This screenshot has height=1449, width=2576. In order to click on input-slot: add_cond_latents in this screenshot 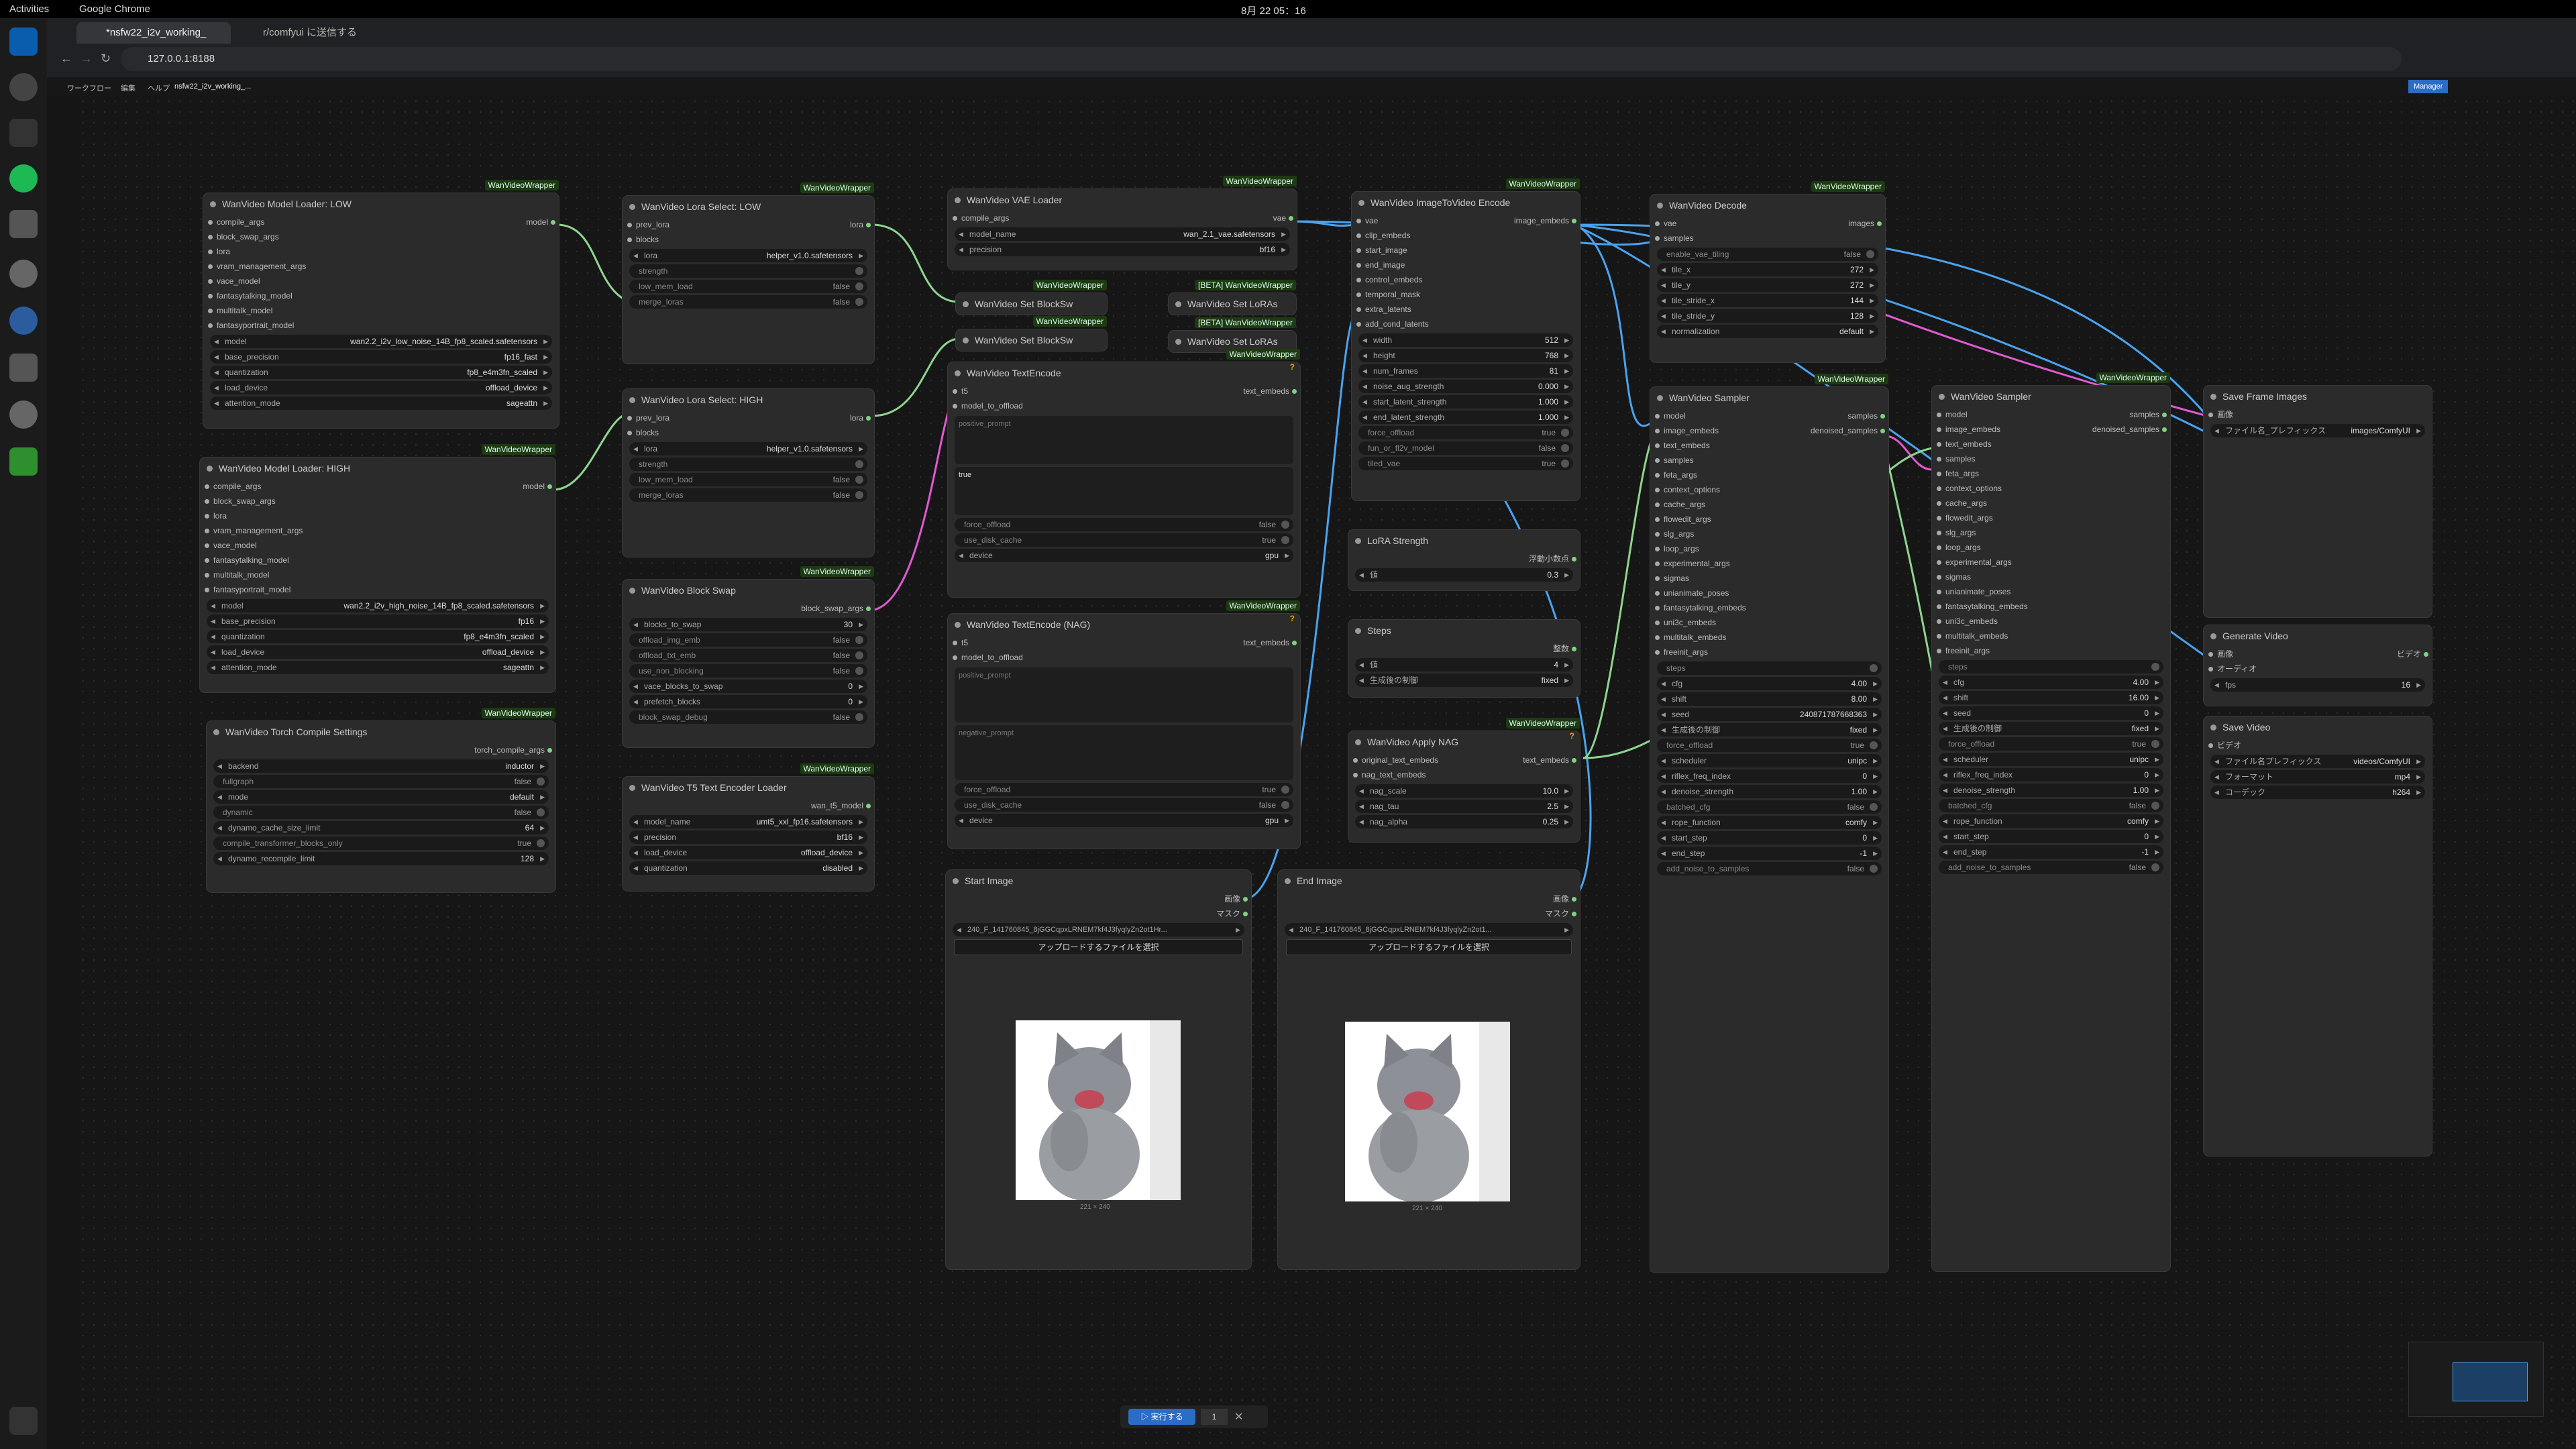, I will do `click(1466, 324)`.